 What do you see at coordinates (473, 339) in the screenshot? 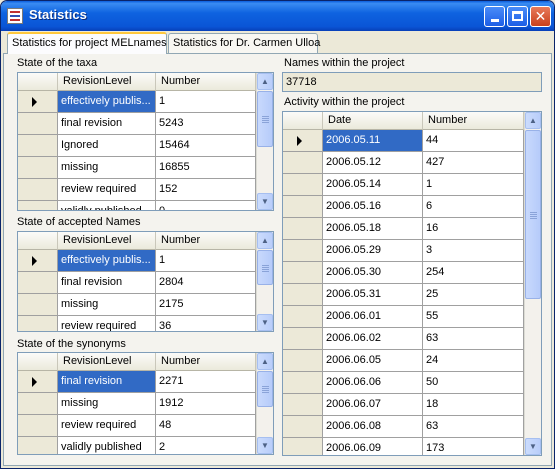
I see `table-cell: 63` at bounding box center [473, 339].